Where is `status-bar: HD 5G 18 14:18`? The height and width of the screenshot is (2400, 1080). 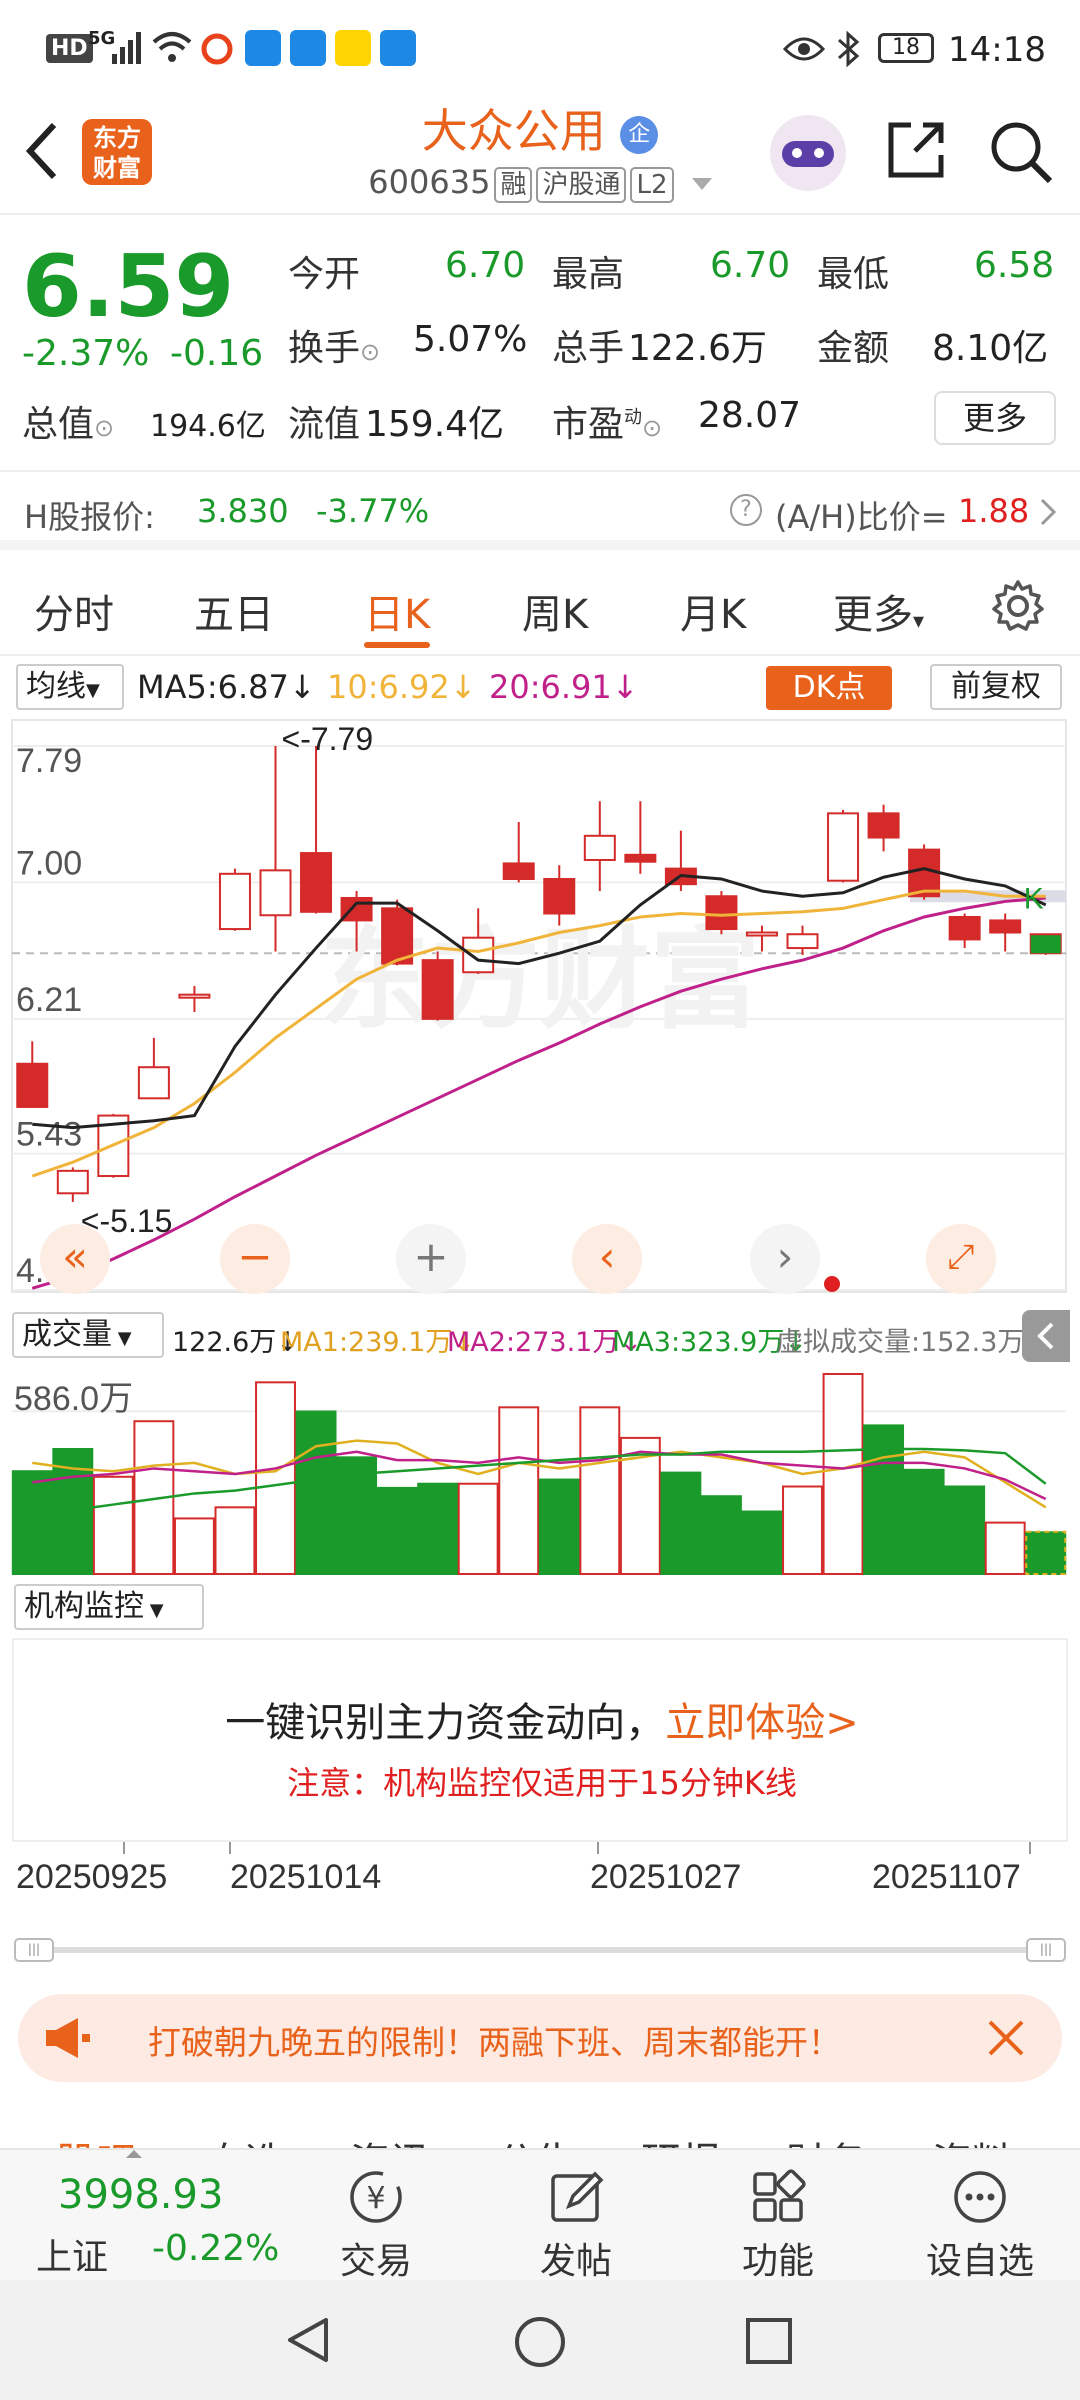
status-bar: HD 5G 18 14:18 is located at coordinates (540, 47).